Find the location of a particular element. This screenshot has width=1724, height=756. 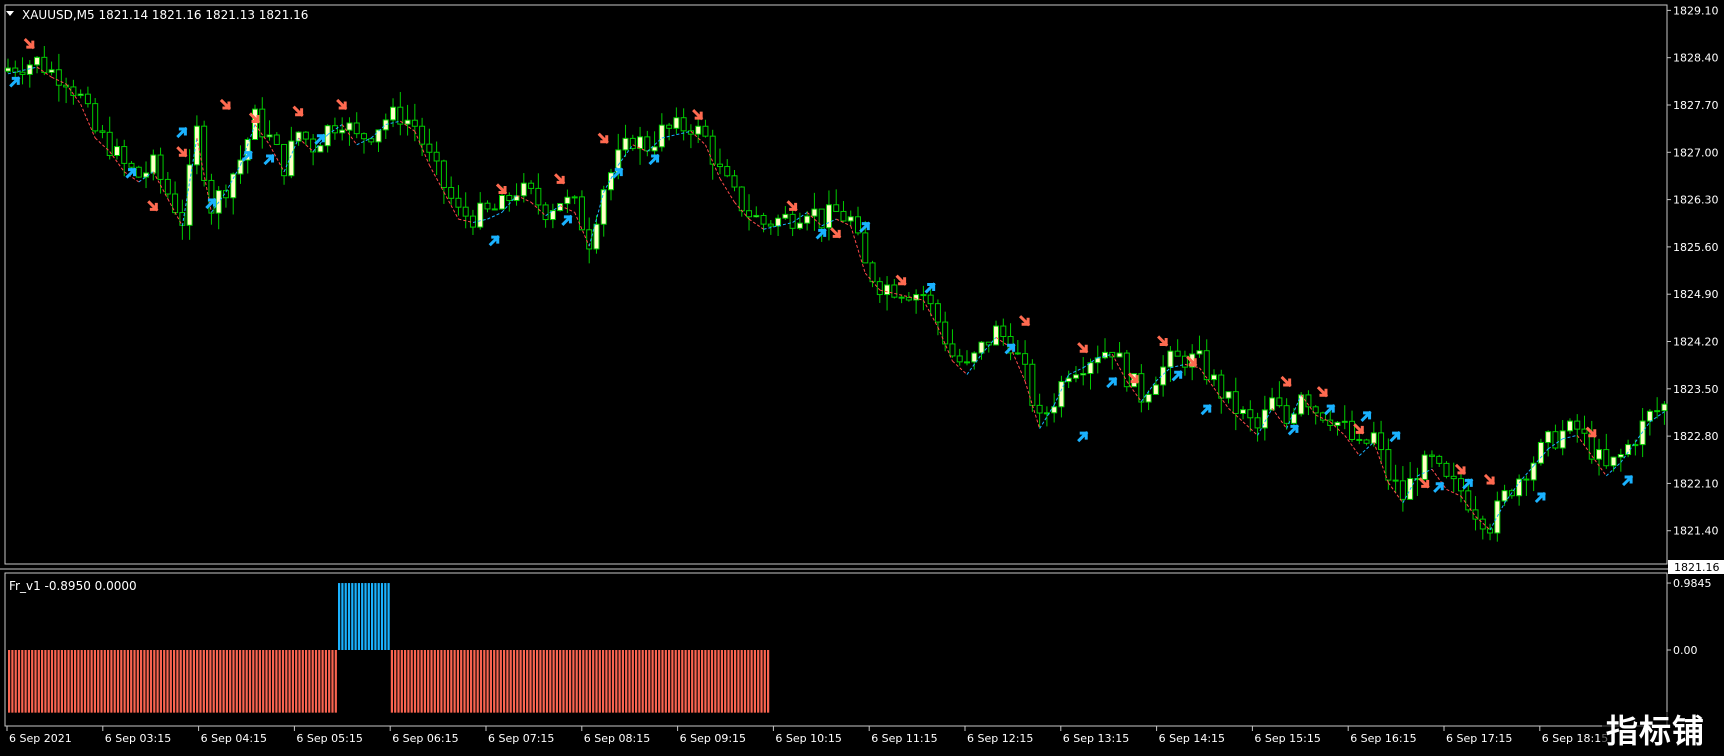

time-tick-label: 6 Sep 09:15 is located at coordinates (713, 738).